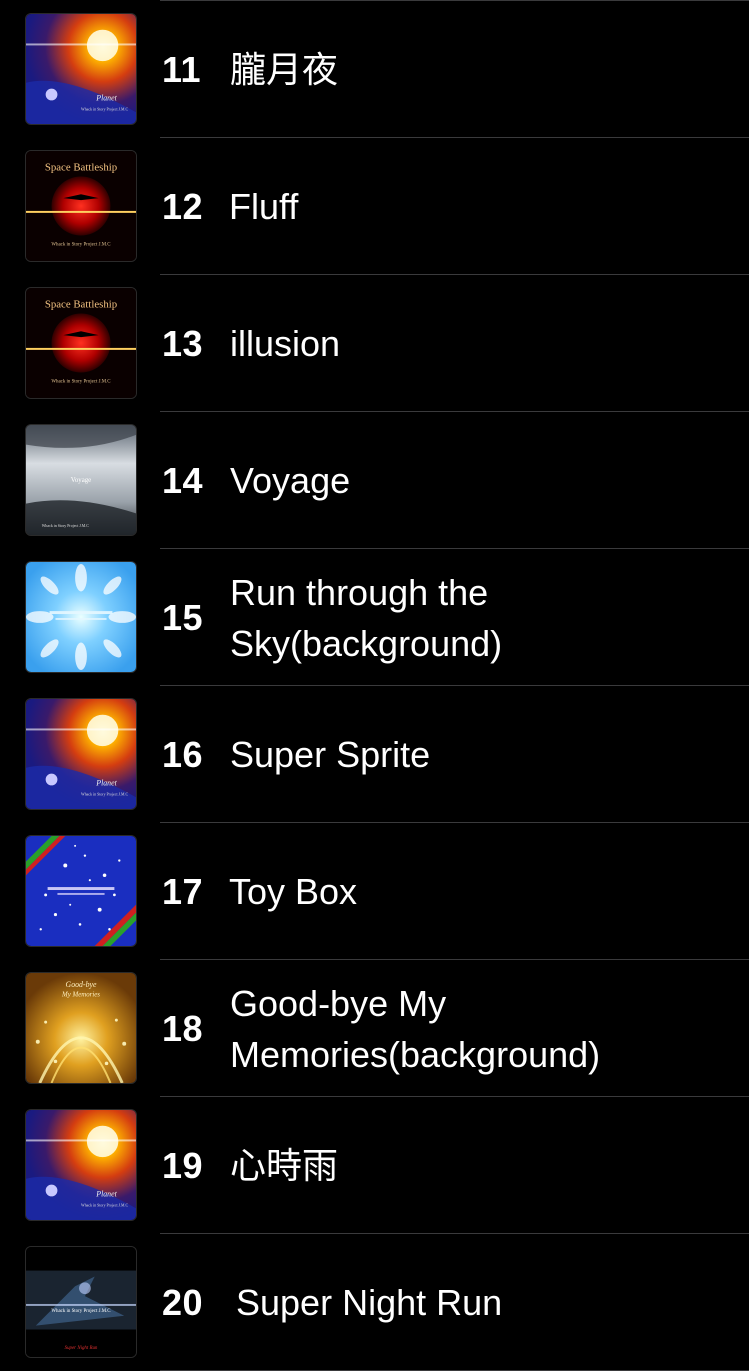 This screenshot has height=1371, width=749. What do you see at coordinates (183, 206) in the screenshot?
I see `track-number: 12` at bounding box center [183, 206].